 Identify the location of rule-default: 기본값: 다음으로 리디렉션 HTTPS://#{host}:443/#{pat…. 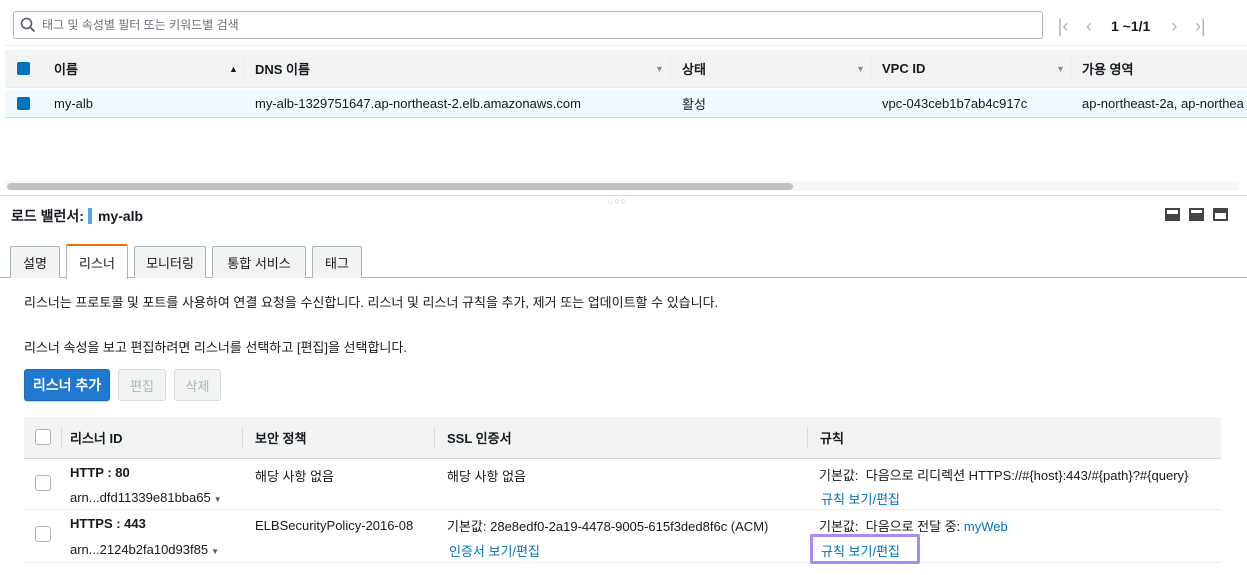
(1003, 474).